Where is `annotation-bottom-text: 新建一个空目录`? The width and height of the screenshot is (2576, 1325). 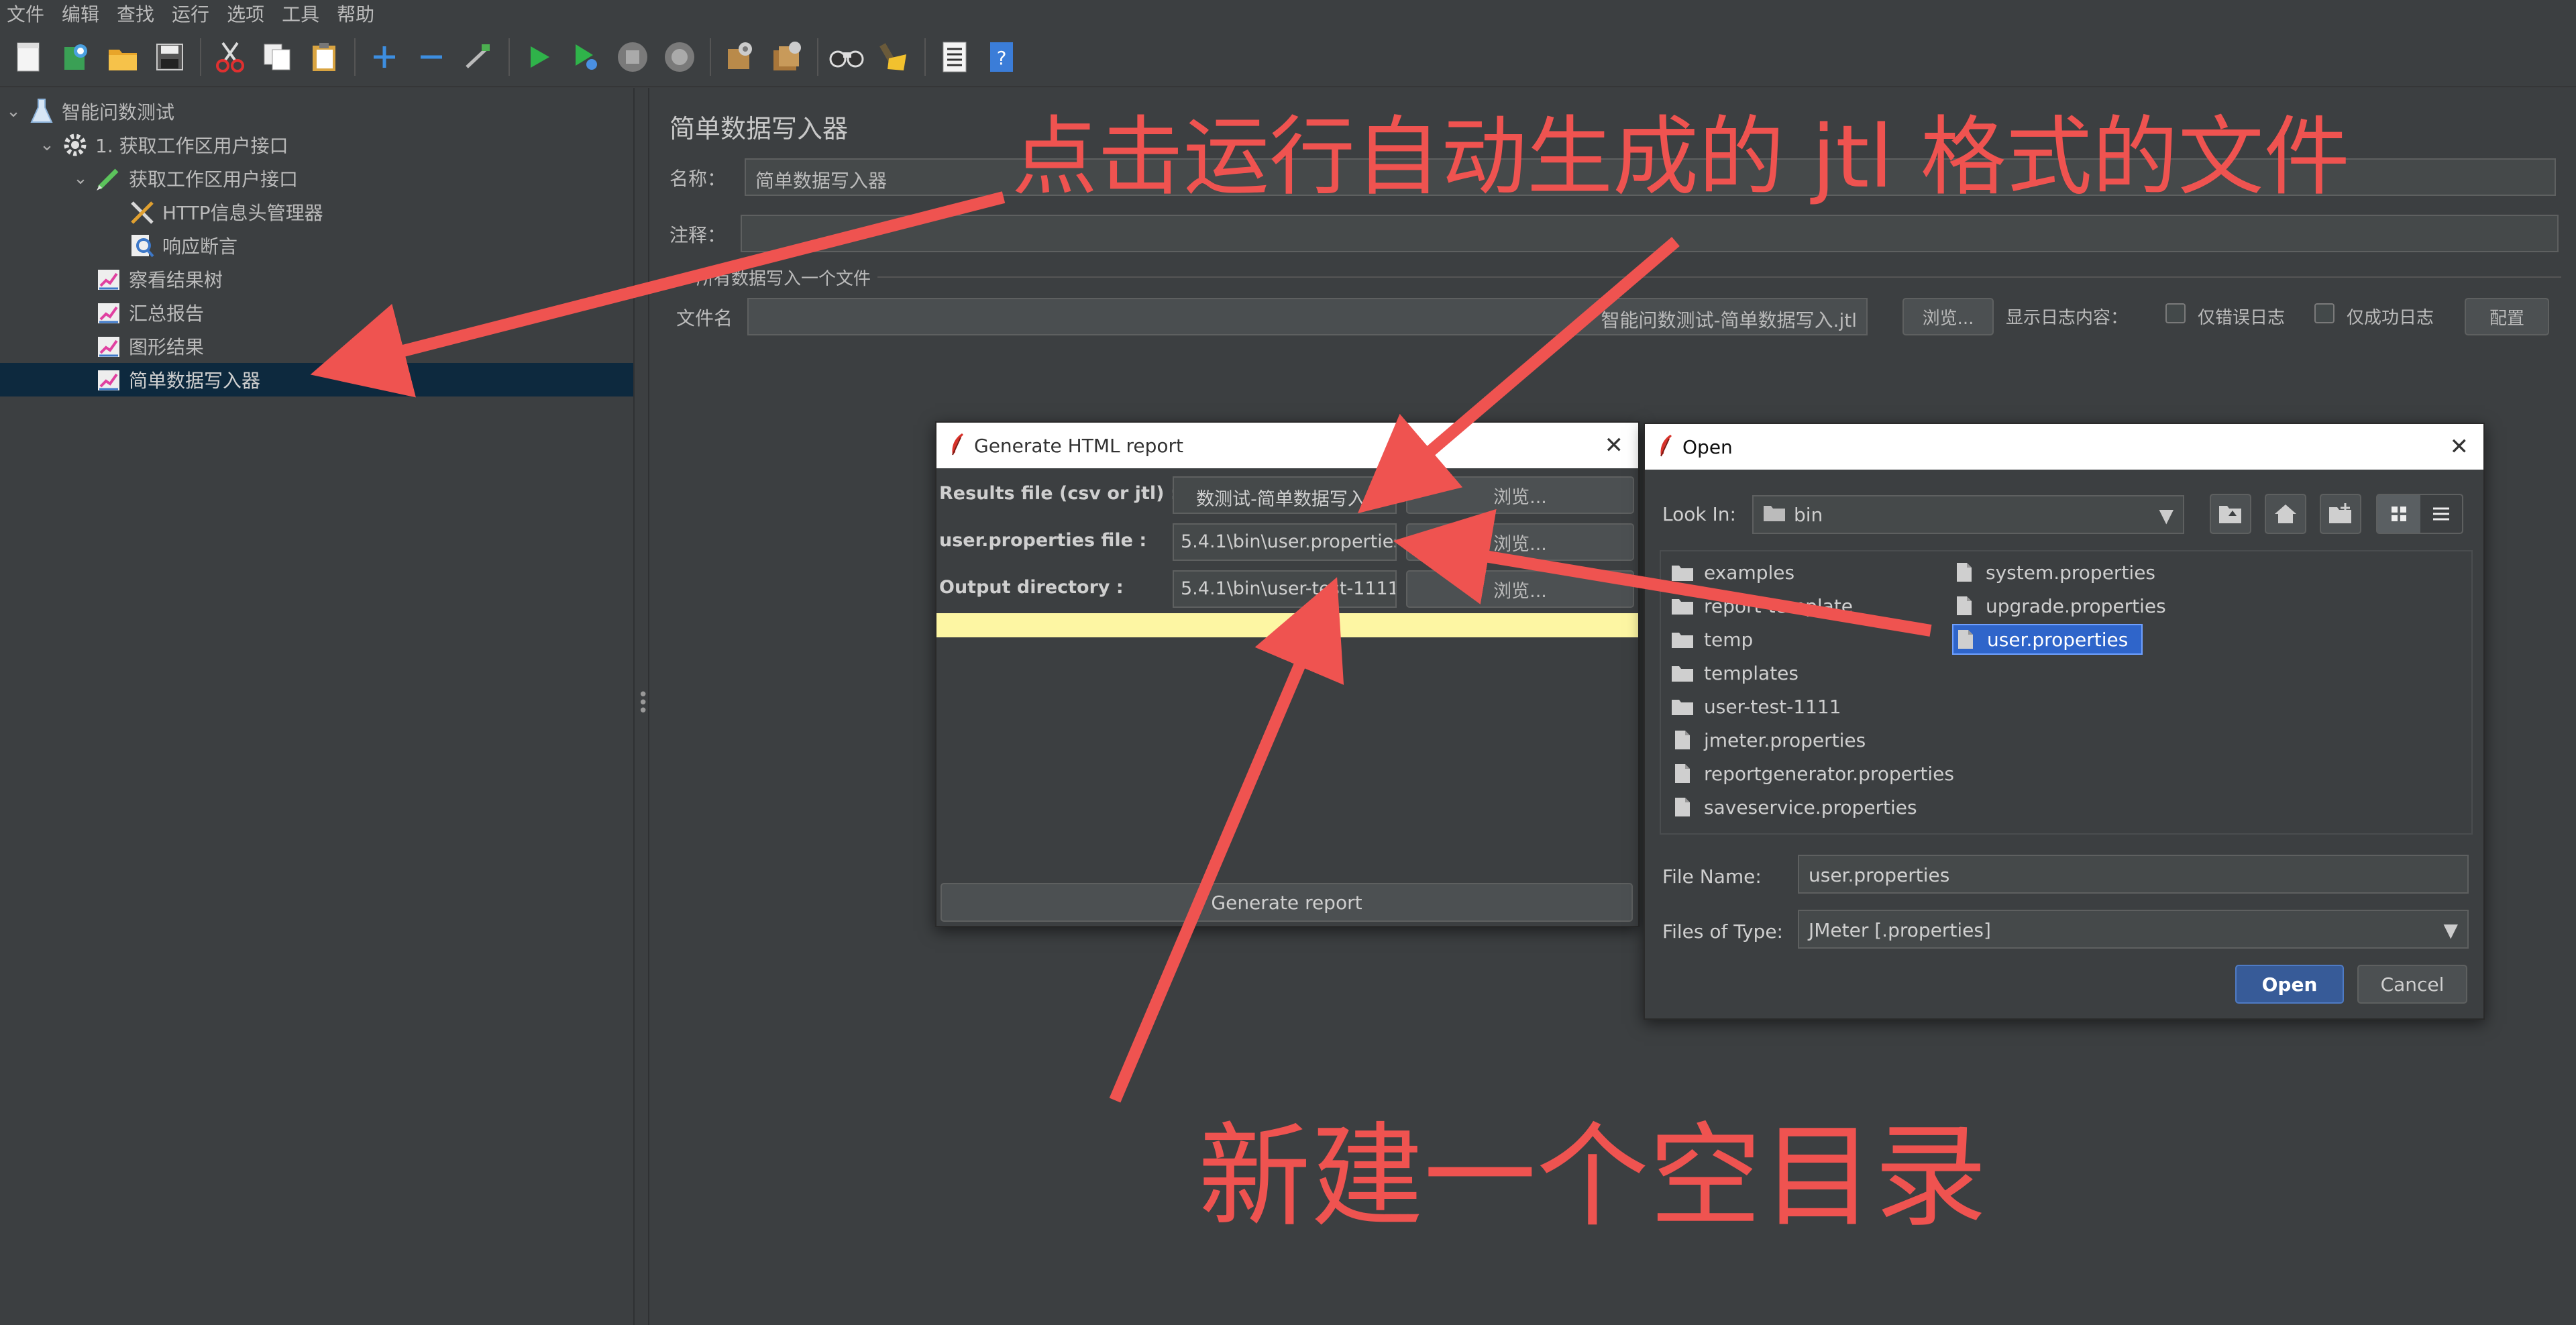 annotation-bottom-text: 新建一个空目录 is located at coordinates (1592, 1176).